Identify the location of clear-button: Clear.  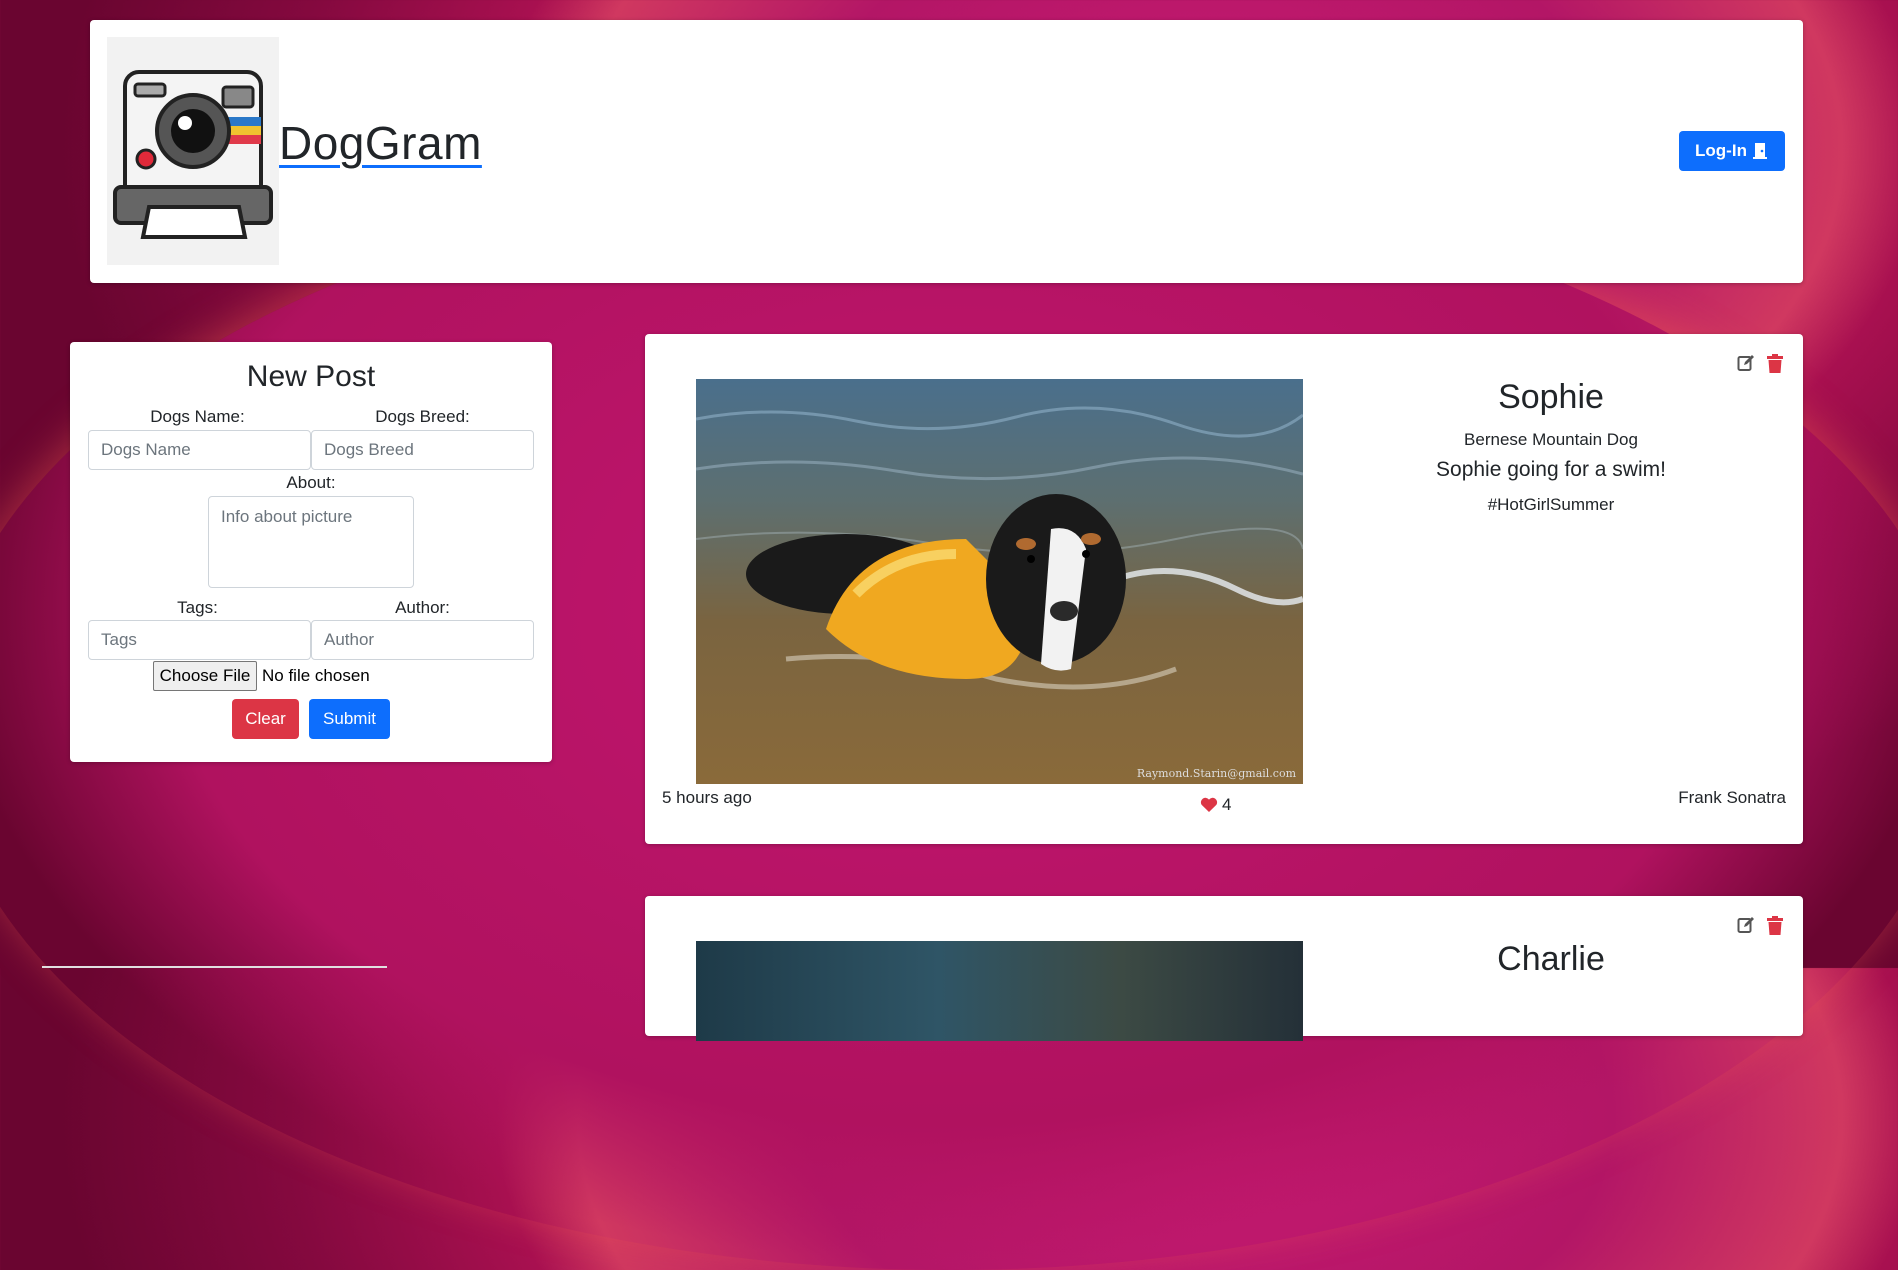
(265, 719).